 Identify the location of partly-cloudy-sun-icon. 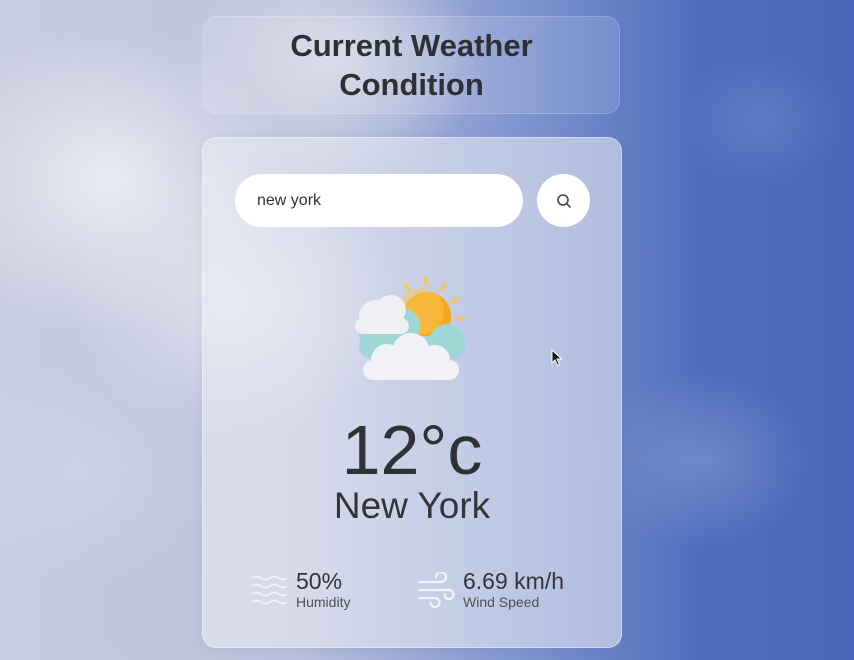
(410, 328).